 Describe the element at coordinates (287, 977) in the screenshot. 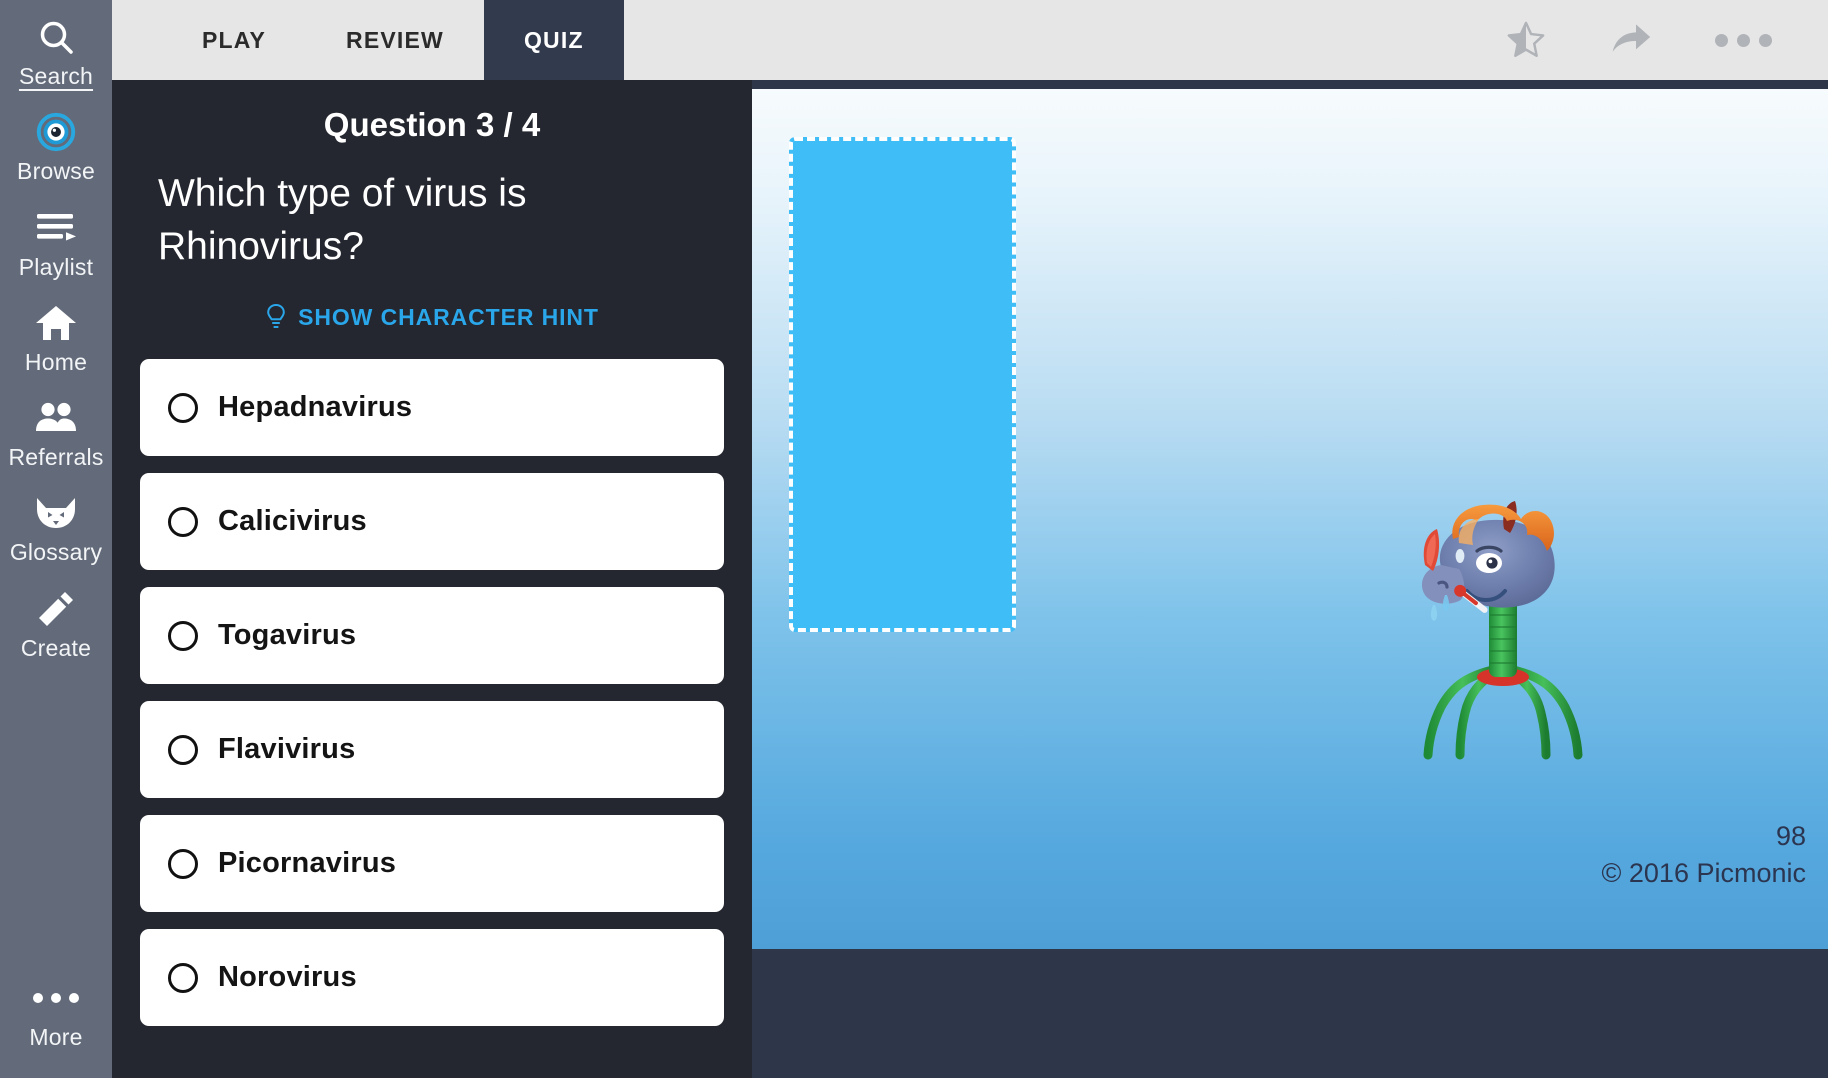

I see `answer-option-label: Norovirus` at that location.